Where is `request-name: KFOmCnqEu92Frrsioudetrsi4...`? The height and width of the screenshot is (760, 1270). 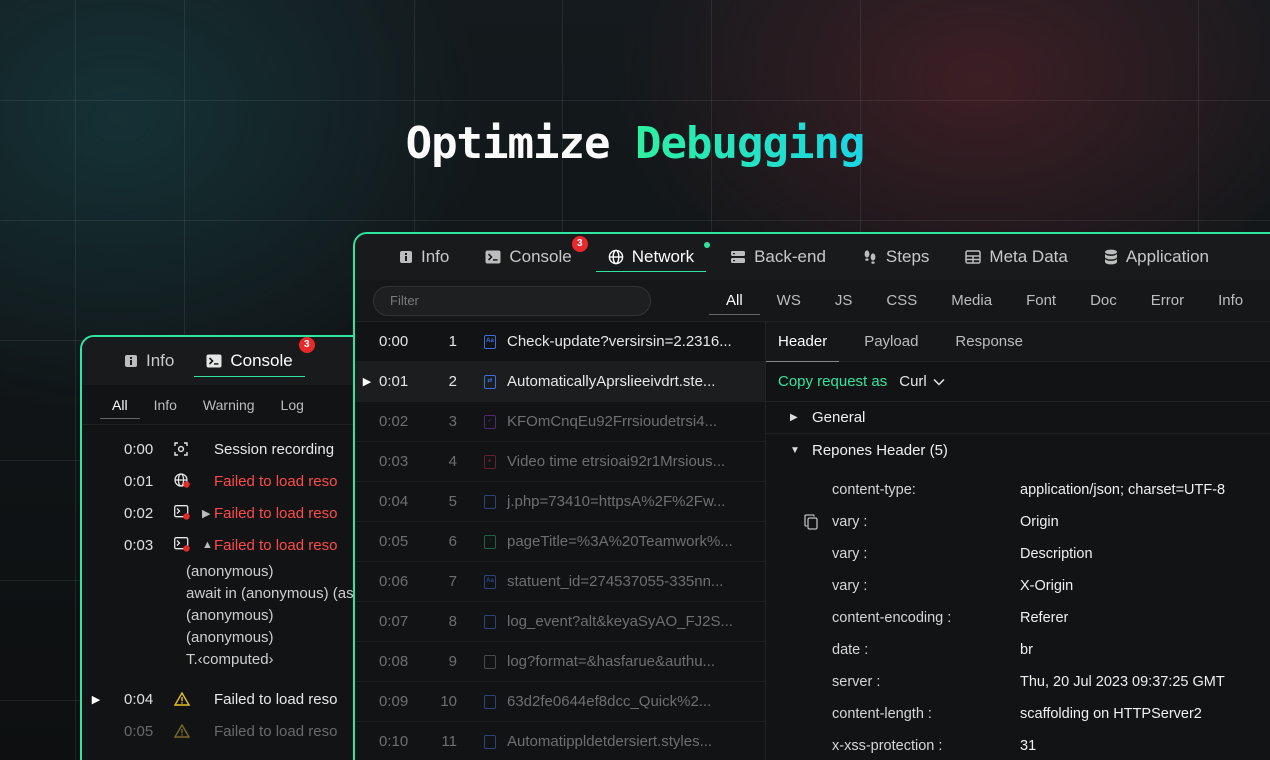
request-name: KFOmCnqEu92Frrsioudetrsi4... is located at coordinates (612, 421).